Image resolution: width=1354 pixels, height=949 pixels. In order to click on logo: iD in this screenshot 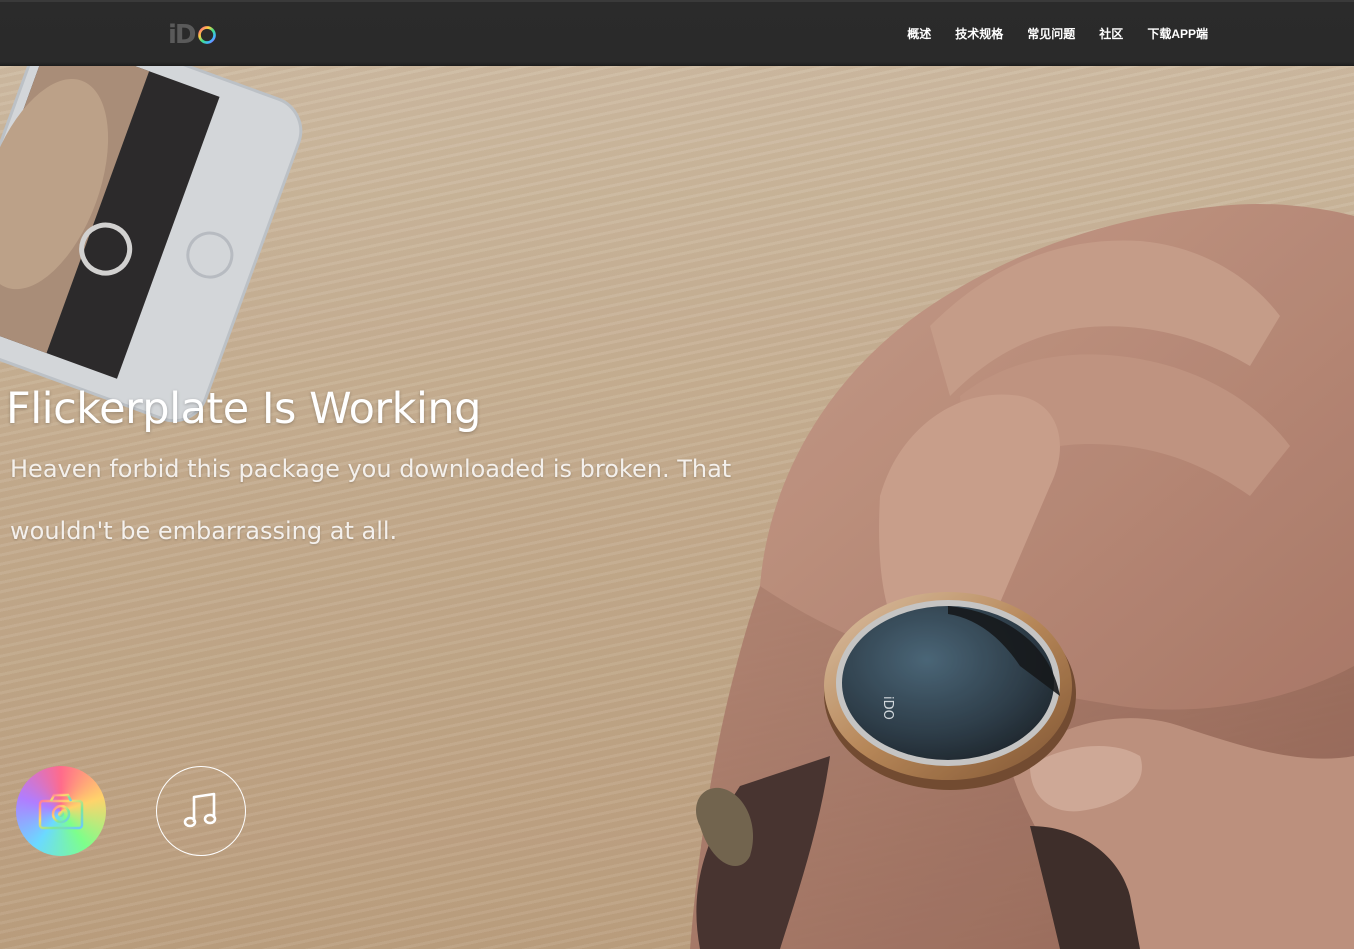, I will do `click(198, 35)`.